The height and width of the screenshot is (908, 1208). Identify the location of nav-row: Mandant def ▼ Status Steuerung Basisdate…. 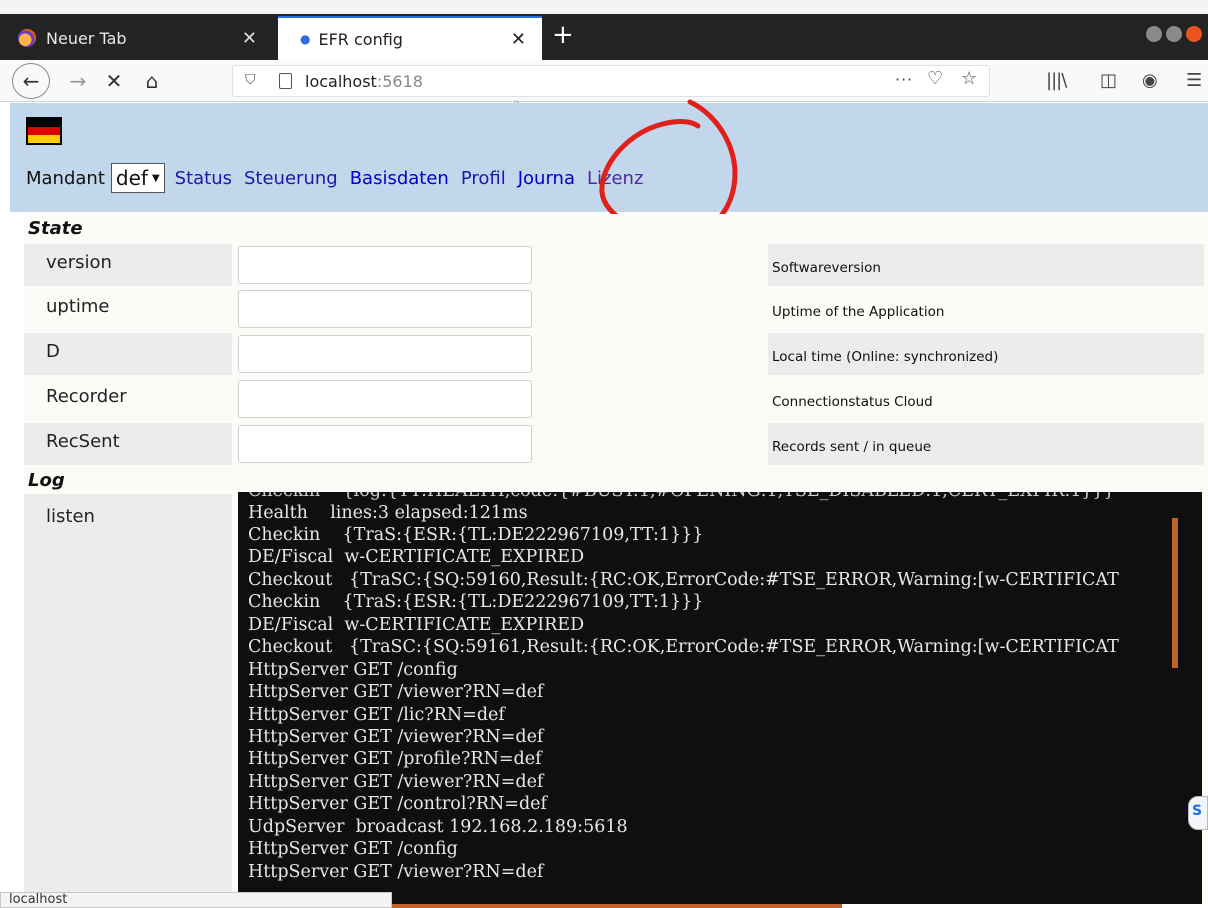
(340, 178).